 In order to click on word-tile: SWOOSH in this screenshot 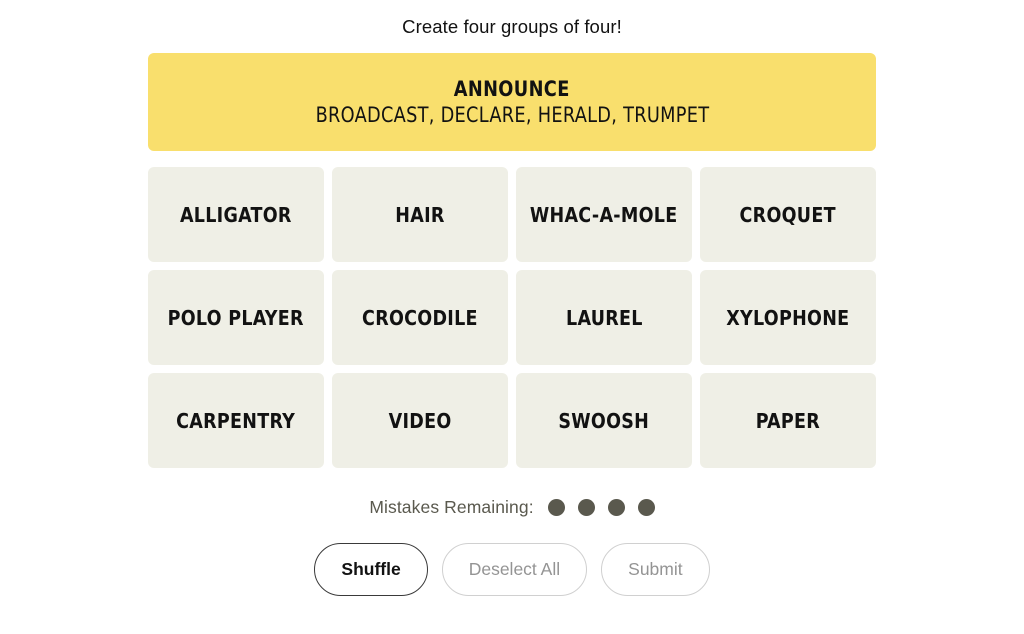, I will do `click(604, 420)`.